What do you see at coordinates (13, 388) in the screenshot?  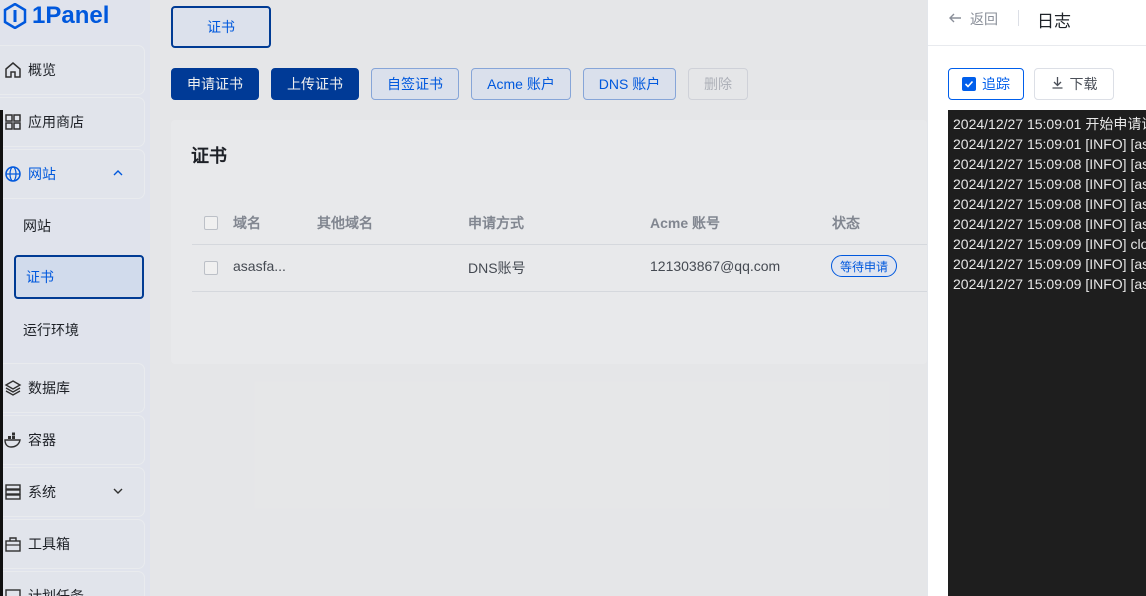 I see `layers-icon` at bounding box center [13, 388].